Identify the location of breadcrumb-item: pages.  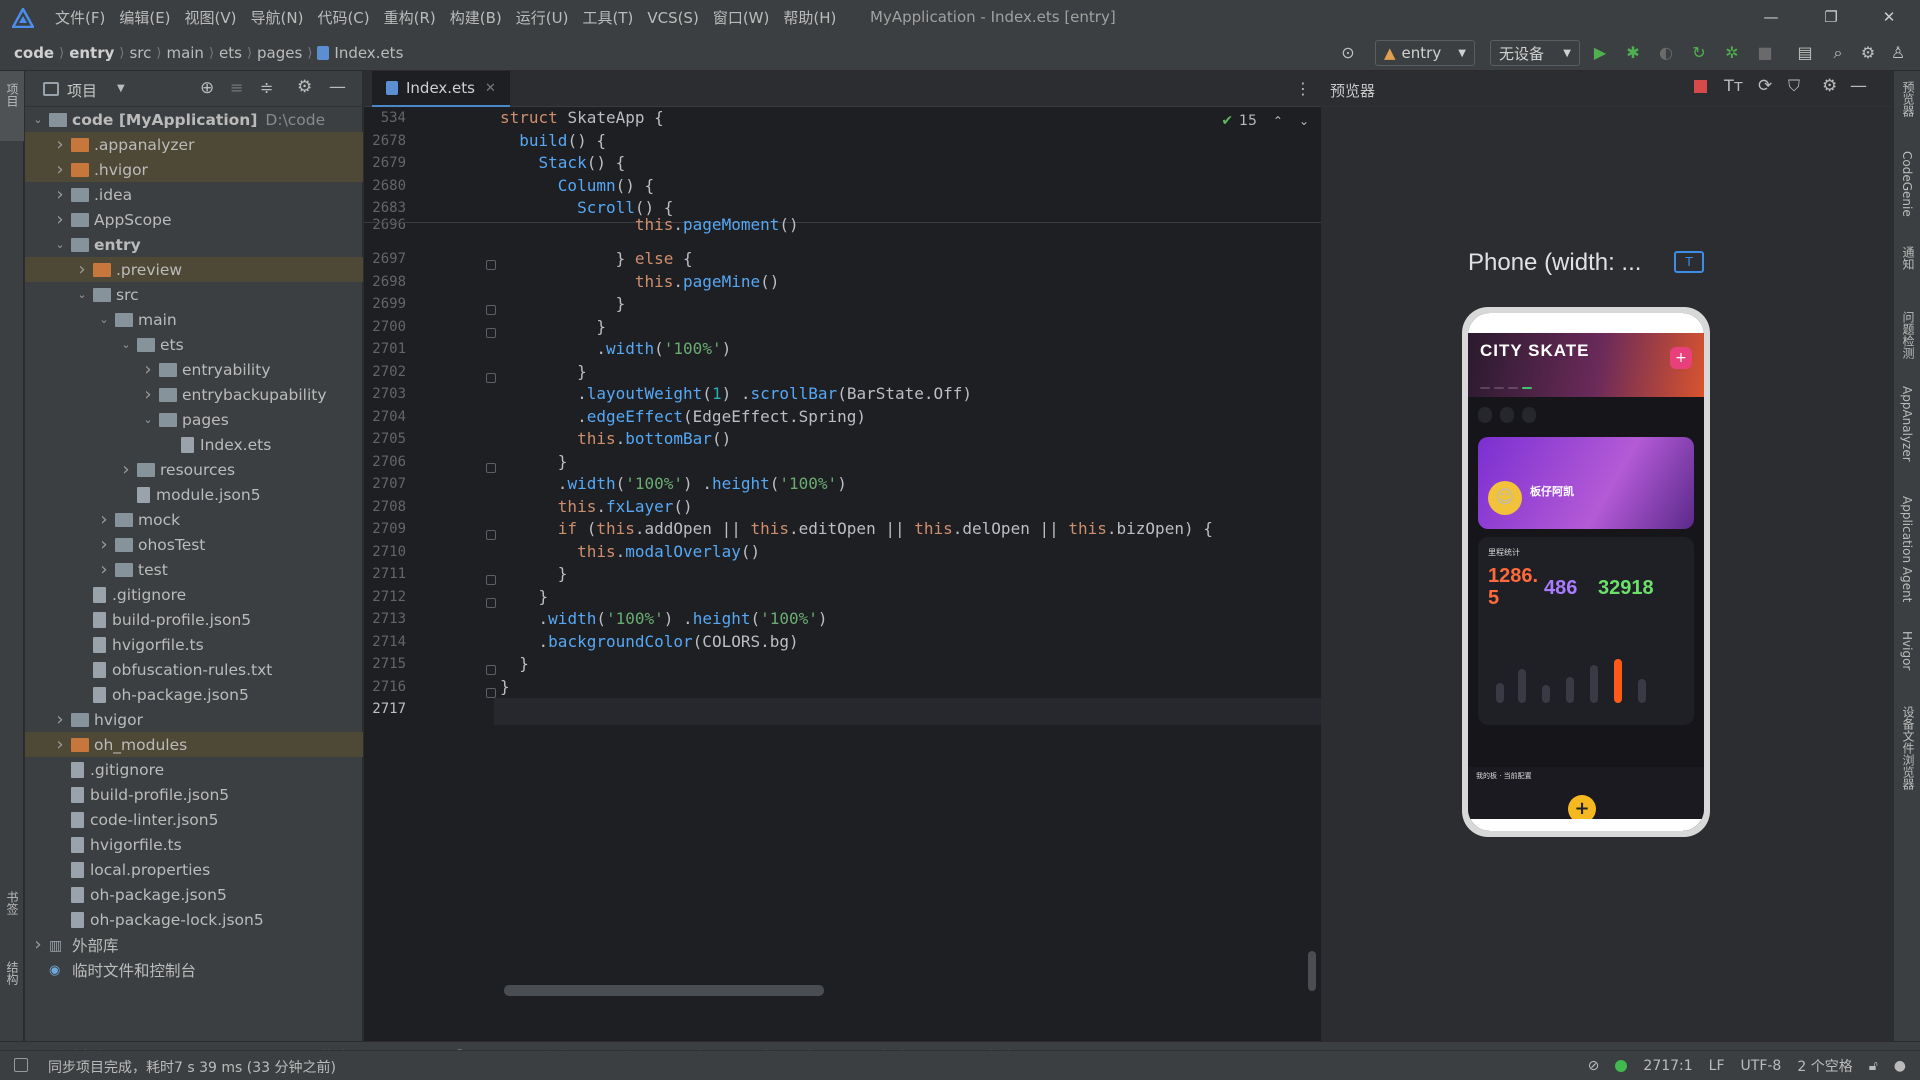
(279, 53).